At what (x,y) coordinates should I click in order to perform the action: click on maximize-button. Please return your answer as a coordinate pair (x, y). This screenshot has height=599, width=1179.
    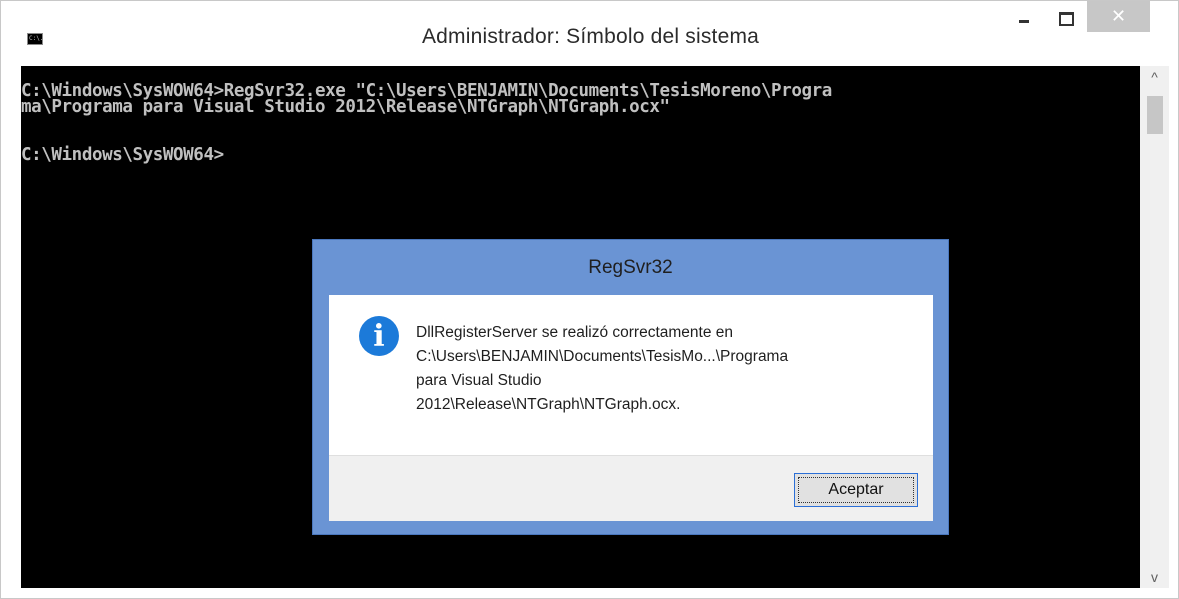
    Looking at the image, I should click on (1066, 15).